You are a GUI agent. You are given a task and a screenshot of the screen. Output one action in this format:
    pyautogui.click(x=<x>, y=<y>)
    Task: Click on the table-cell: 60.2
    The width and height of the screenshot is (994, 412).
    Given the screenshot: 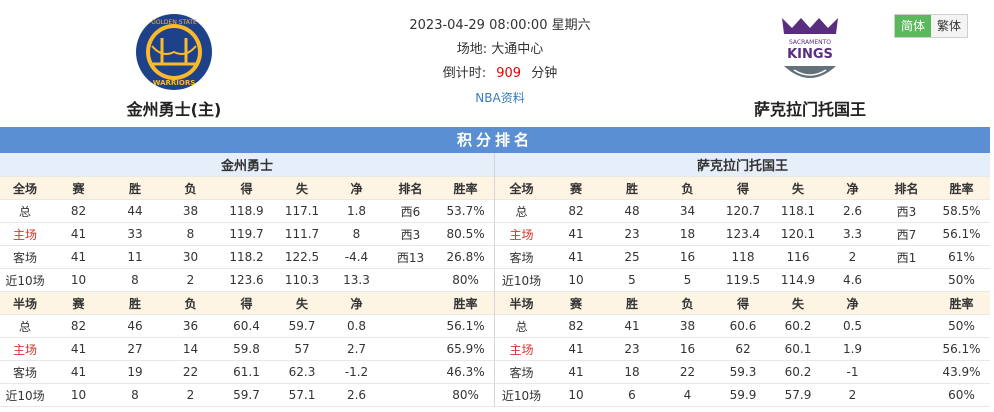 What is the action you would take?
    pyautogui.click(x=798, y=326)
    